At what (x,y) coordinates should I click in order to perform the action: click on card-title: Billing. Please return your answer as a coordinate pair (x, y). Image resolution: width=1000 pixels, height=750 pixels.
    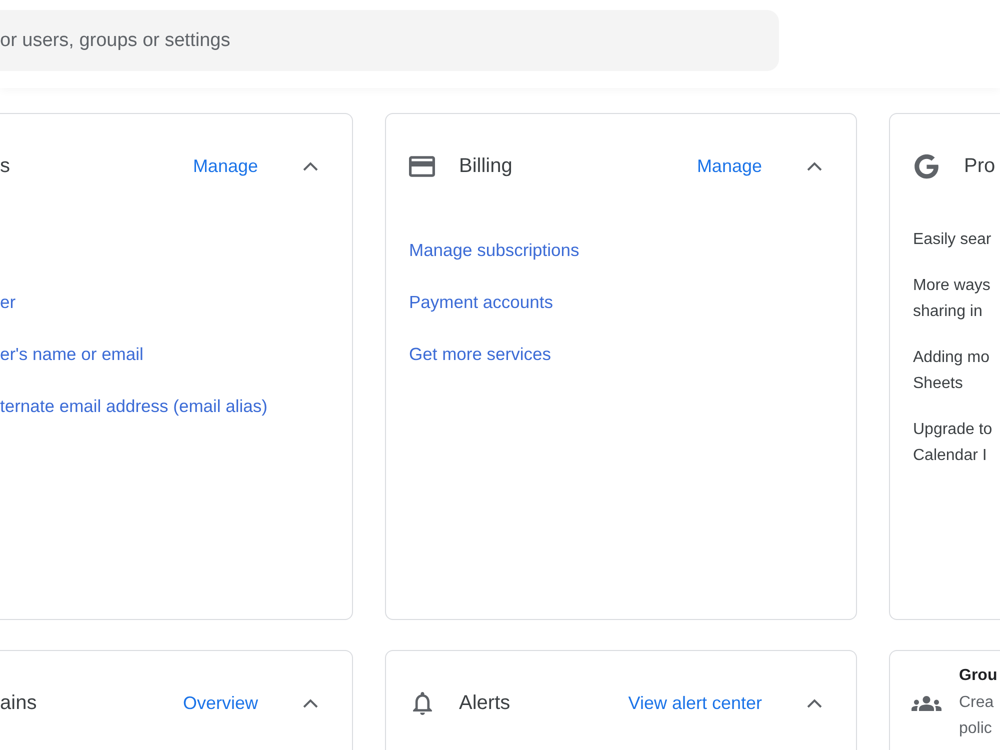
    Looking at the image, I should click on (485, 166).